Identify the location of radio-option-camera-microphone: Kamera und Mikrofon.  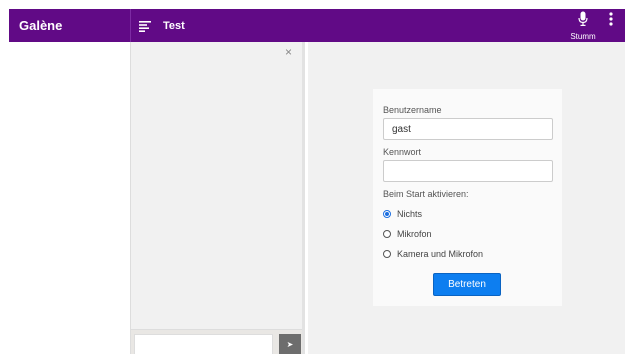
(467, 254).